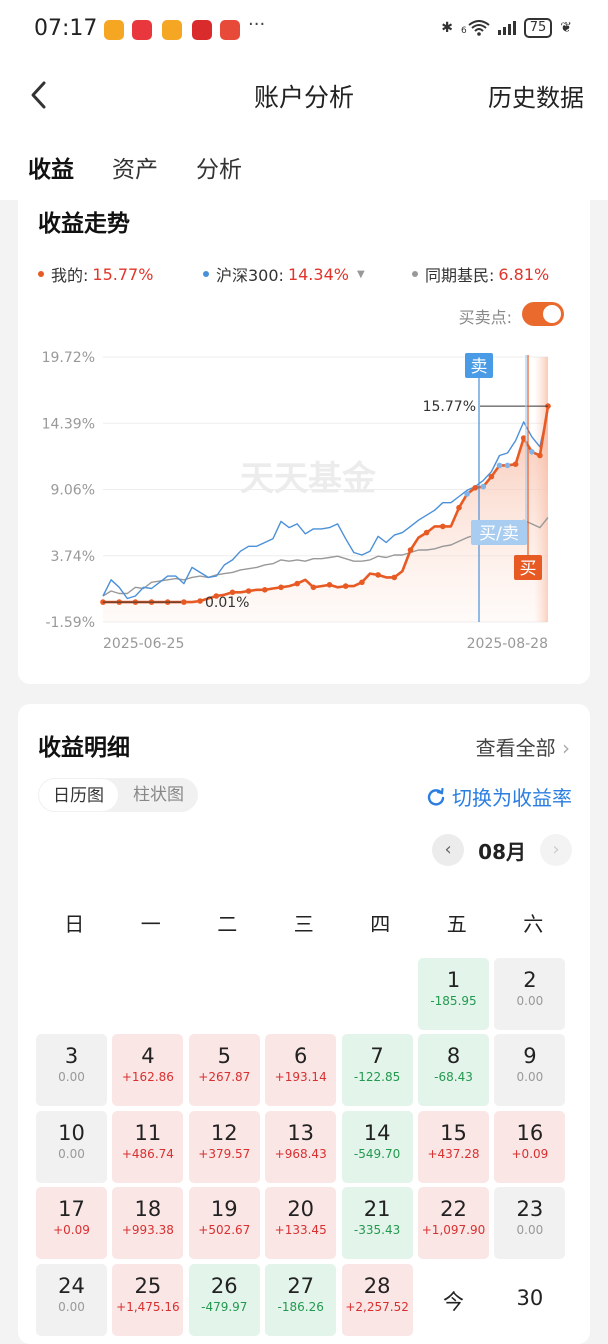 The height and width of the screenshot is (1344, 608). Describe the element at coordinates (515, 748) in the screenshot. I see `view-all-label: 查看全部` at that location.